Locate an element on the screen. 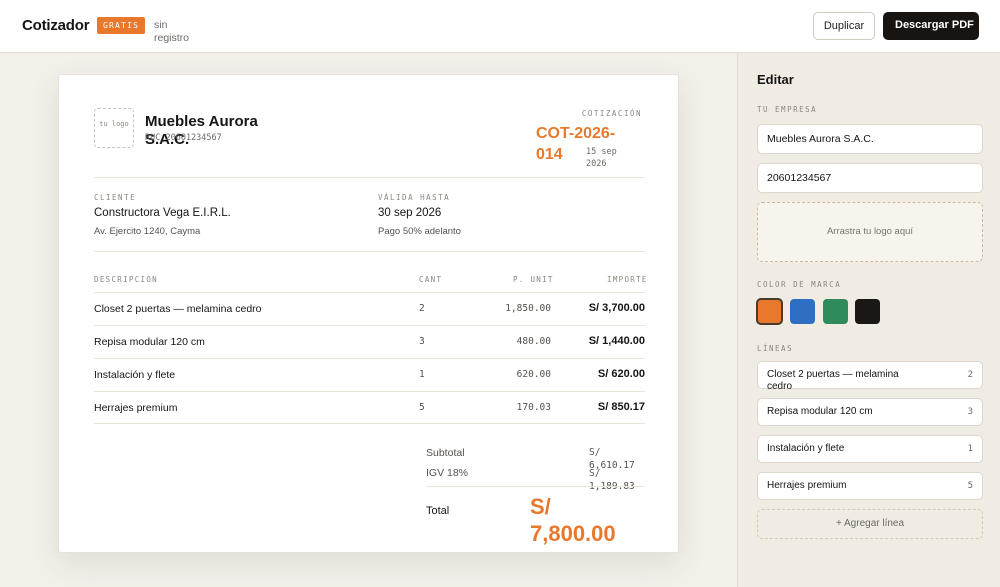 The width and height of the screenshot is (1000, 587). color-swatch-orange is located at coordinates (769, 311).